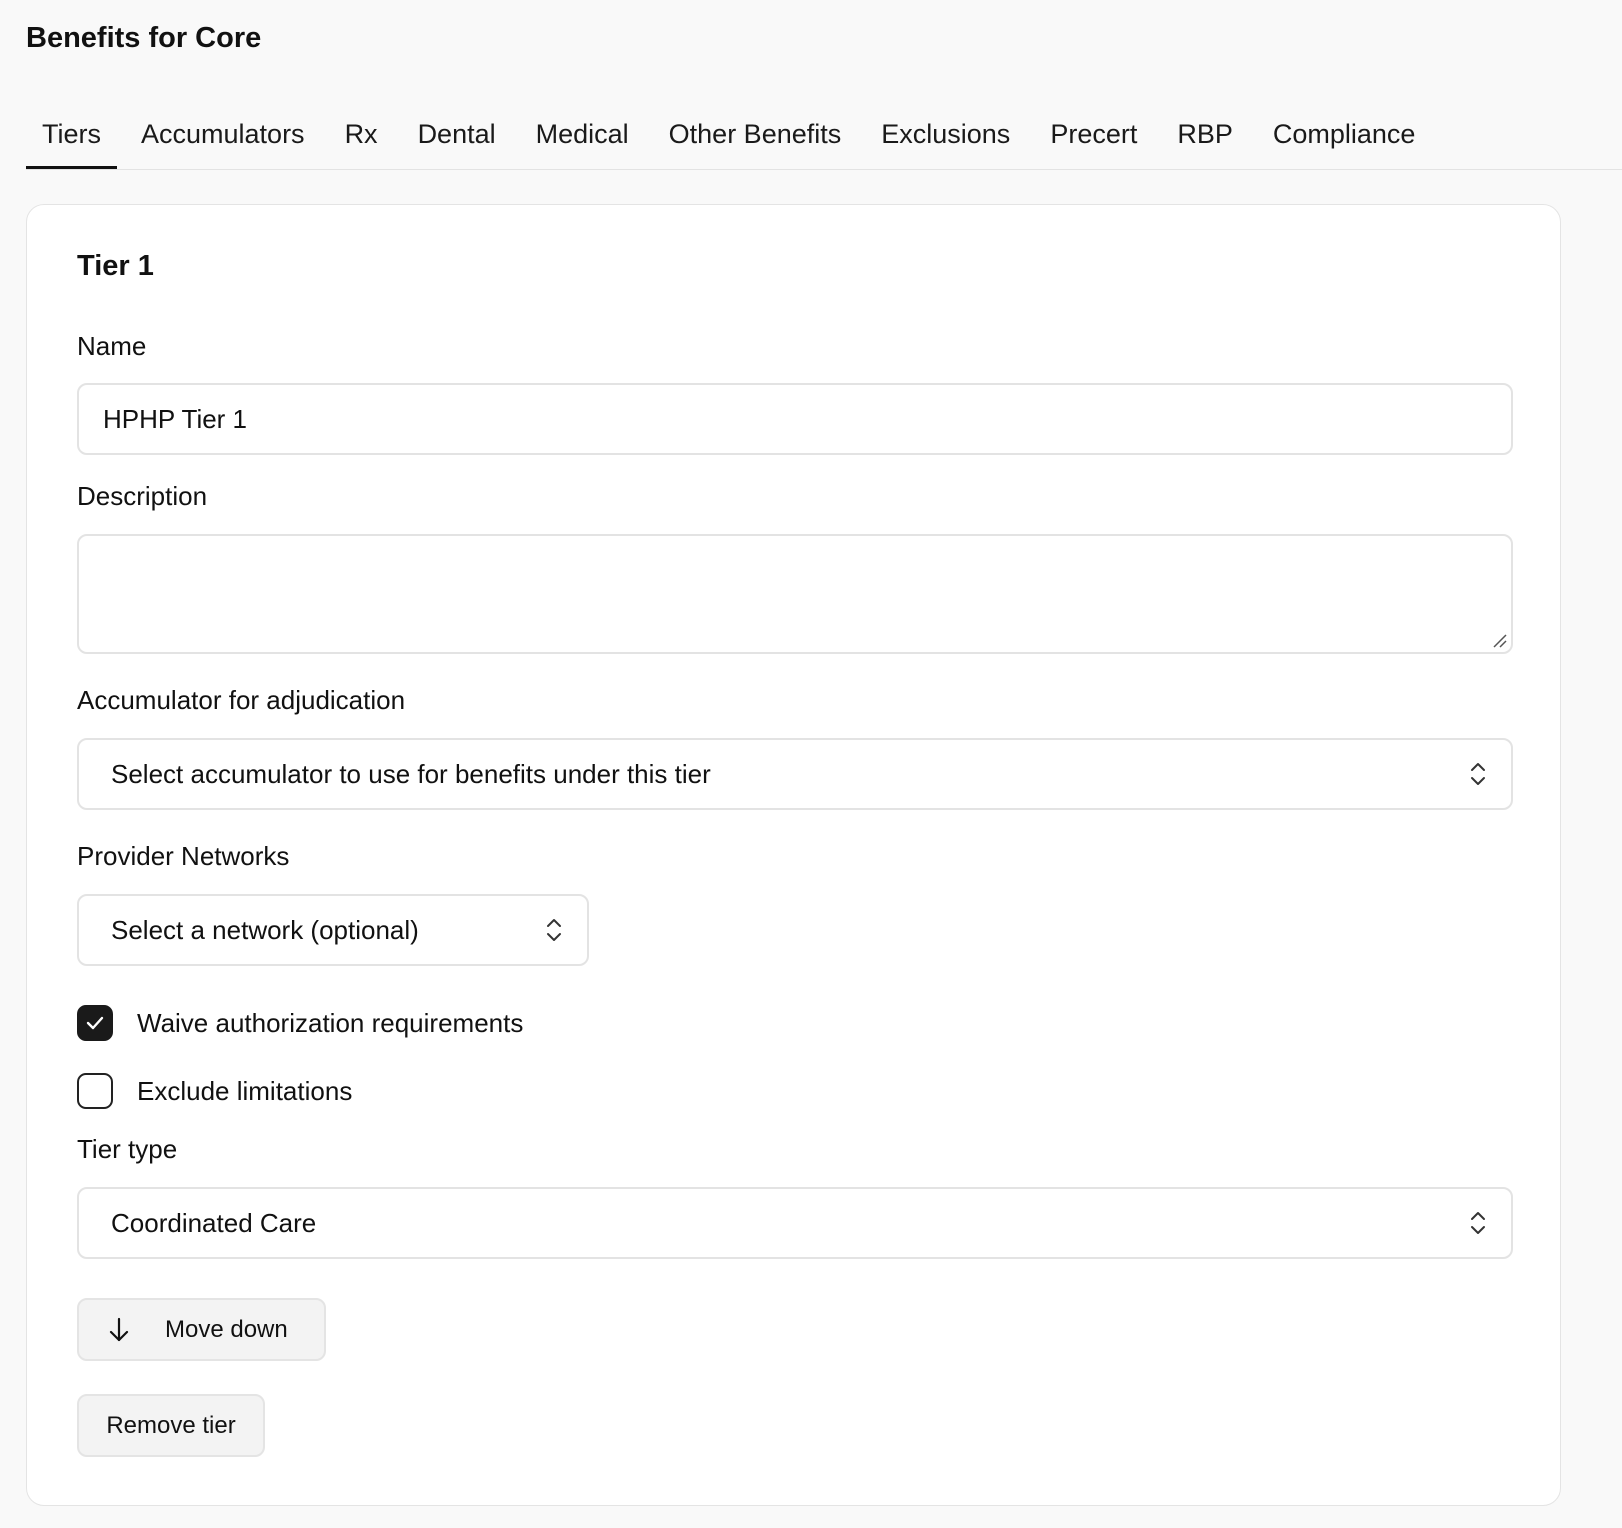  I want to click on provider-network-select-value: Select a network (optional), so click(265, 929).